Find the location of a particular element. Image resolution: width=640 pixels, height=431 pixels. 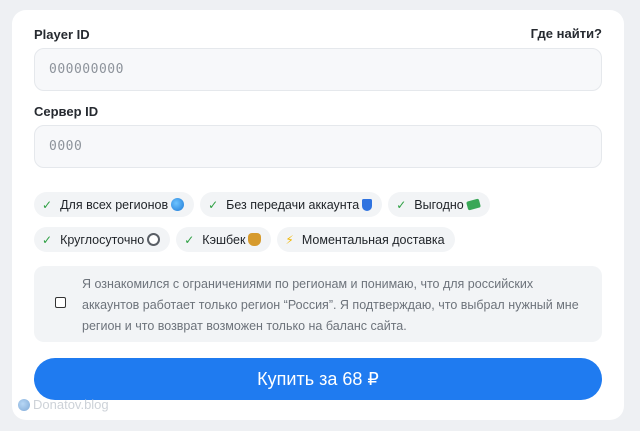

feature-label: Для всех регионов is located at coordinates (114, 204).